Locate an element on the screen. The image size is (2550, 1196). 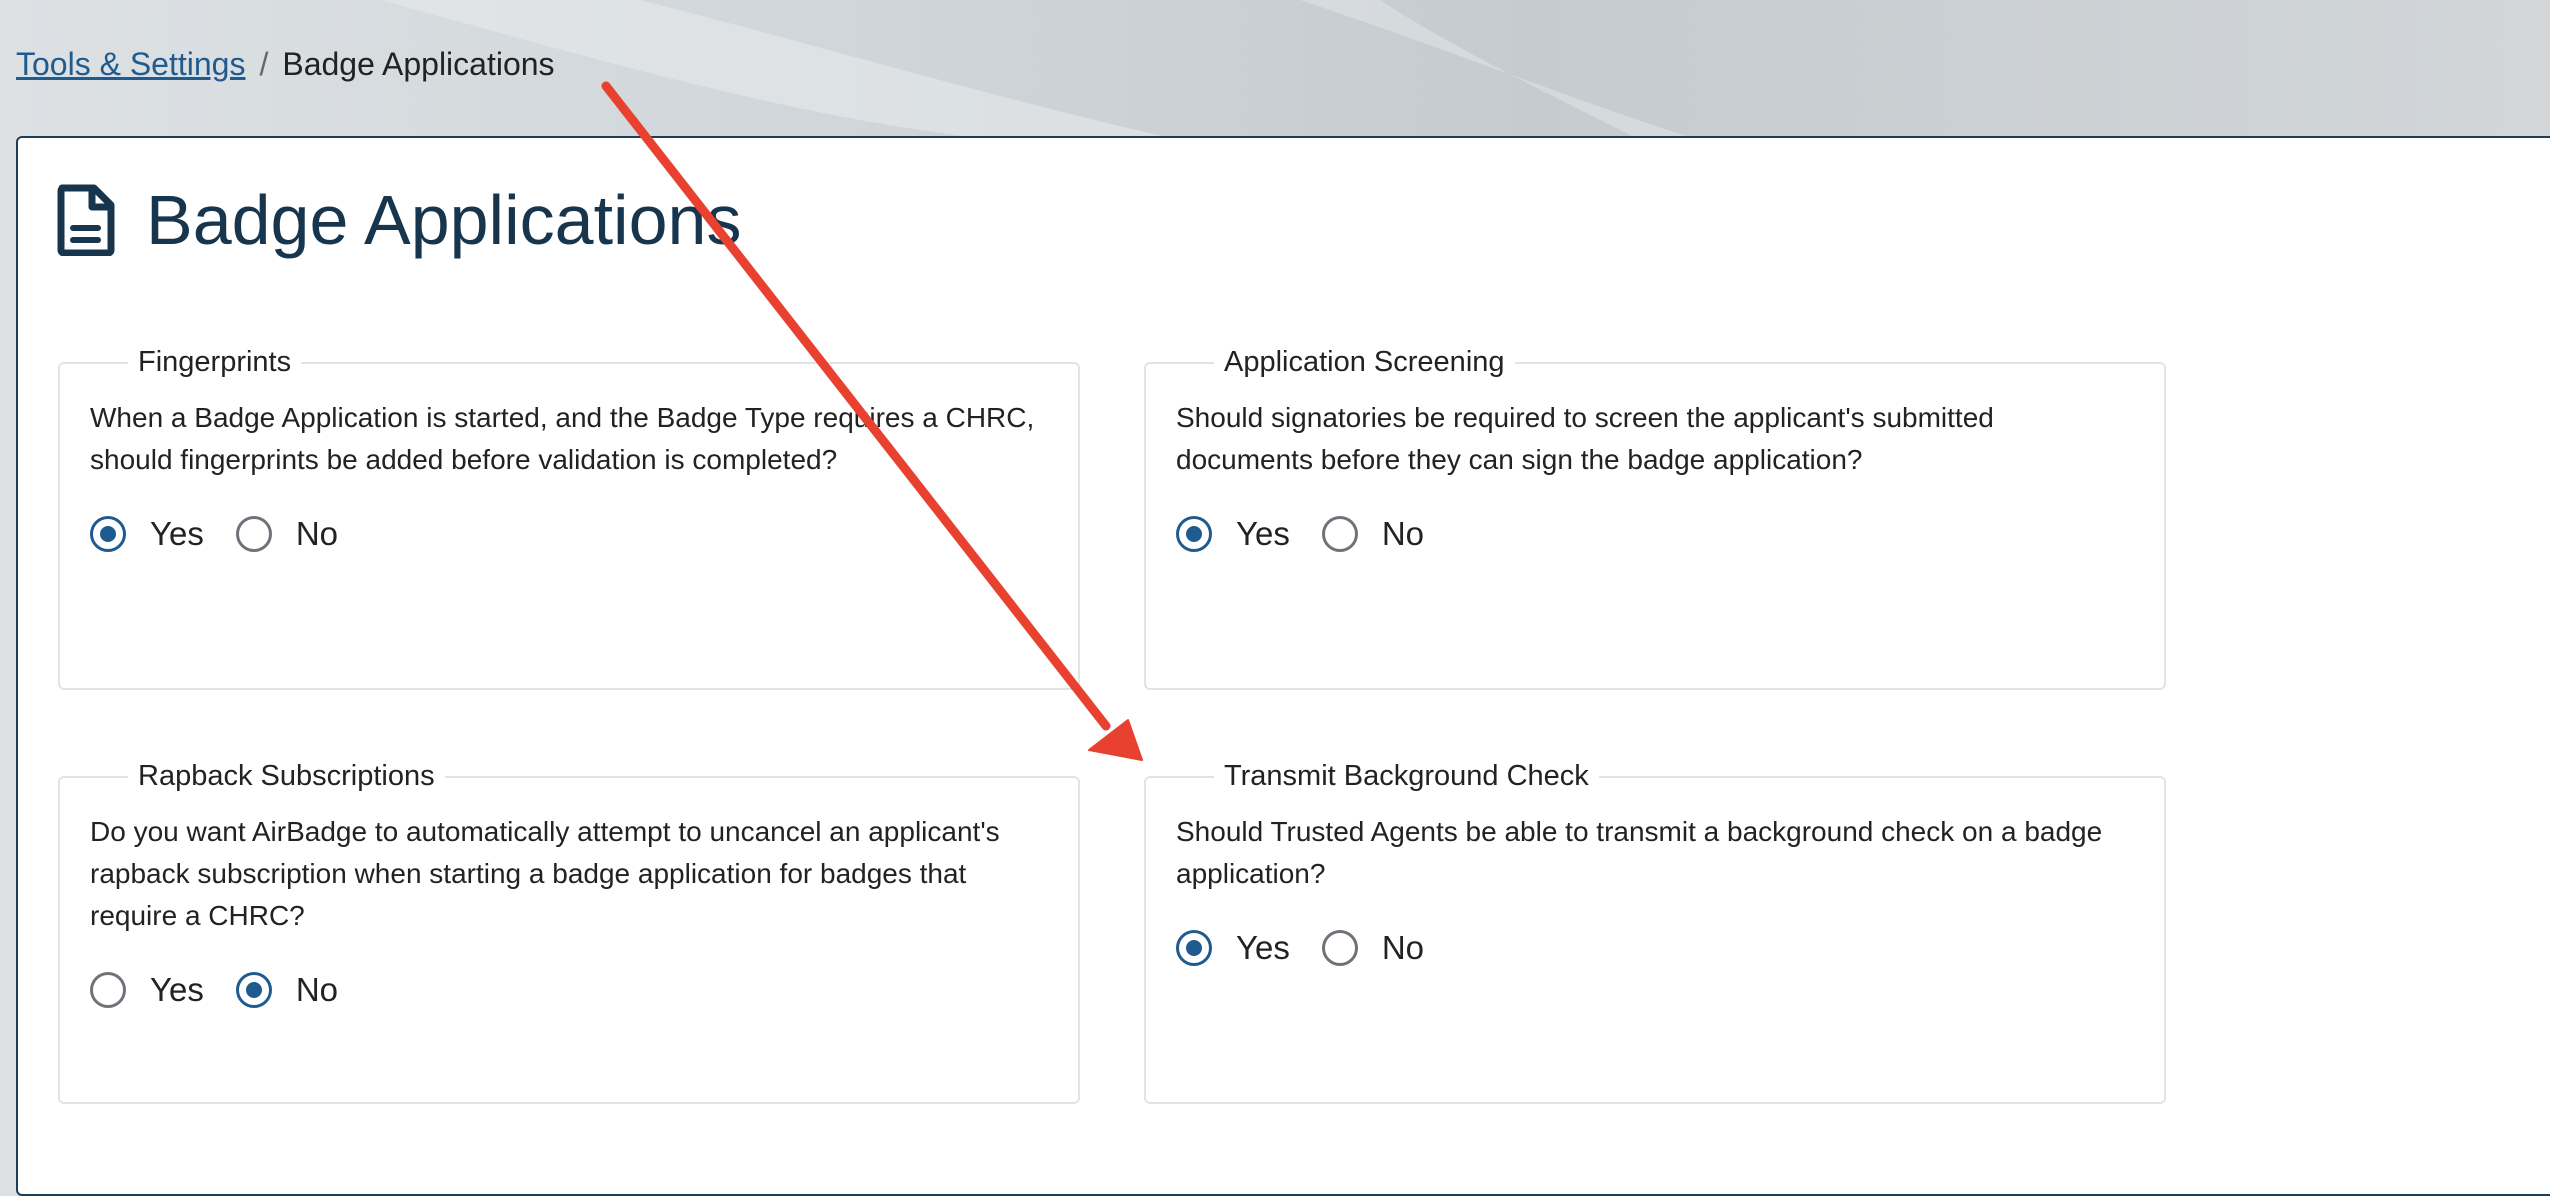
page-header: Badge Applications is located at coordinates (398, 220).